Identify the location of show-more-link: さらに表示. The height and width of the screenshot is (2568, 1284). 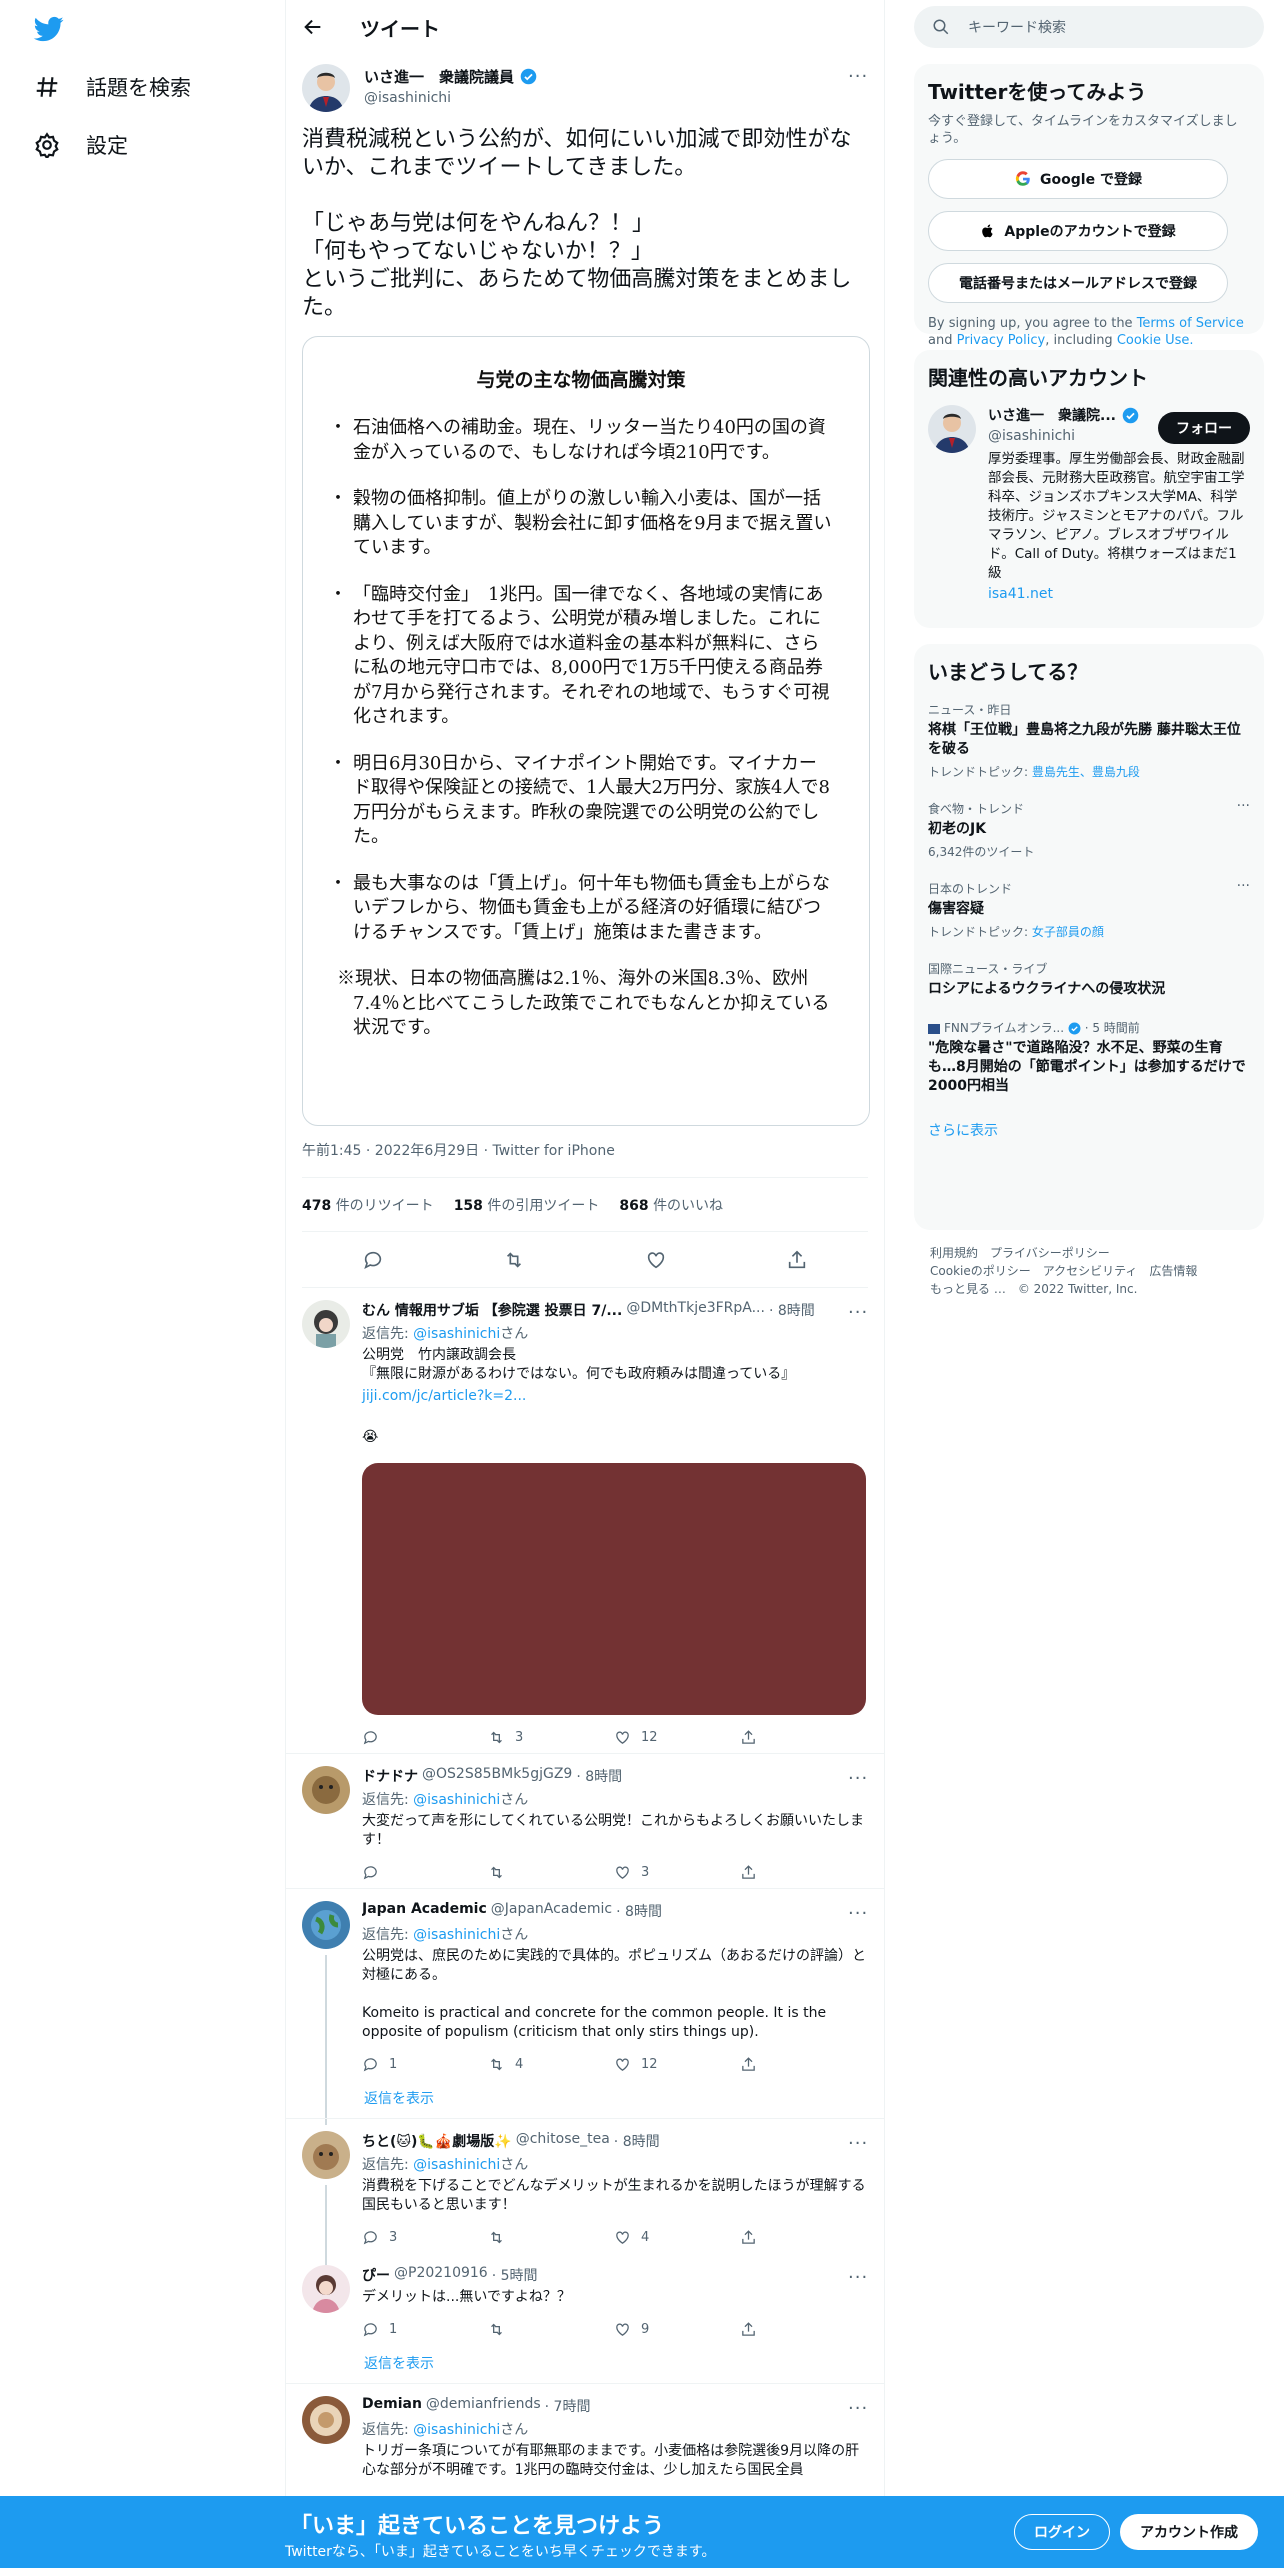
(1089, 1130).